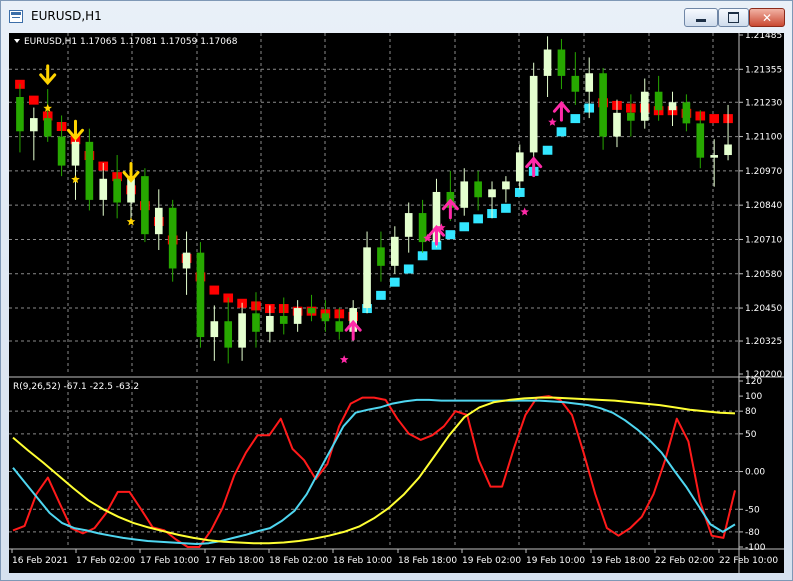  Describe the element at coordinates (751, 412) in the screenshot. I see `indicator-scale-label: 80` at that location.